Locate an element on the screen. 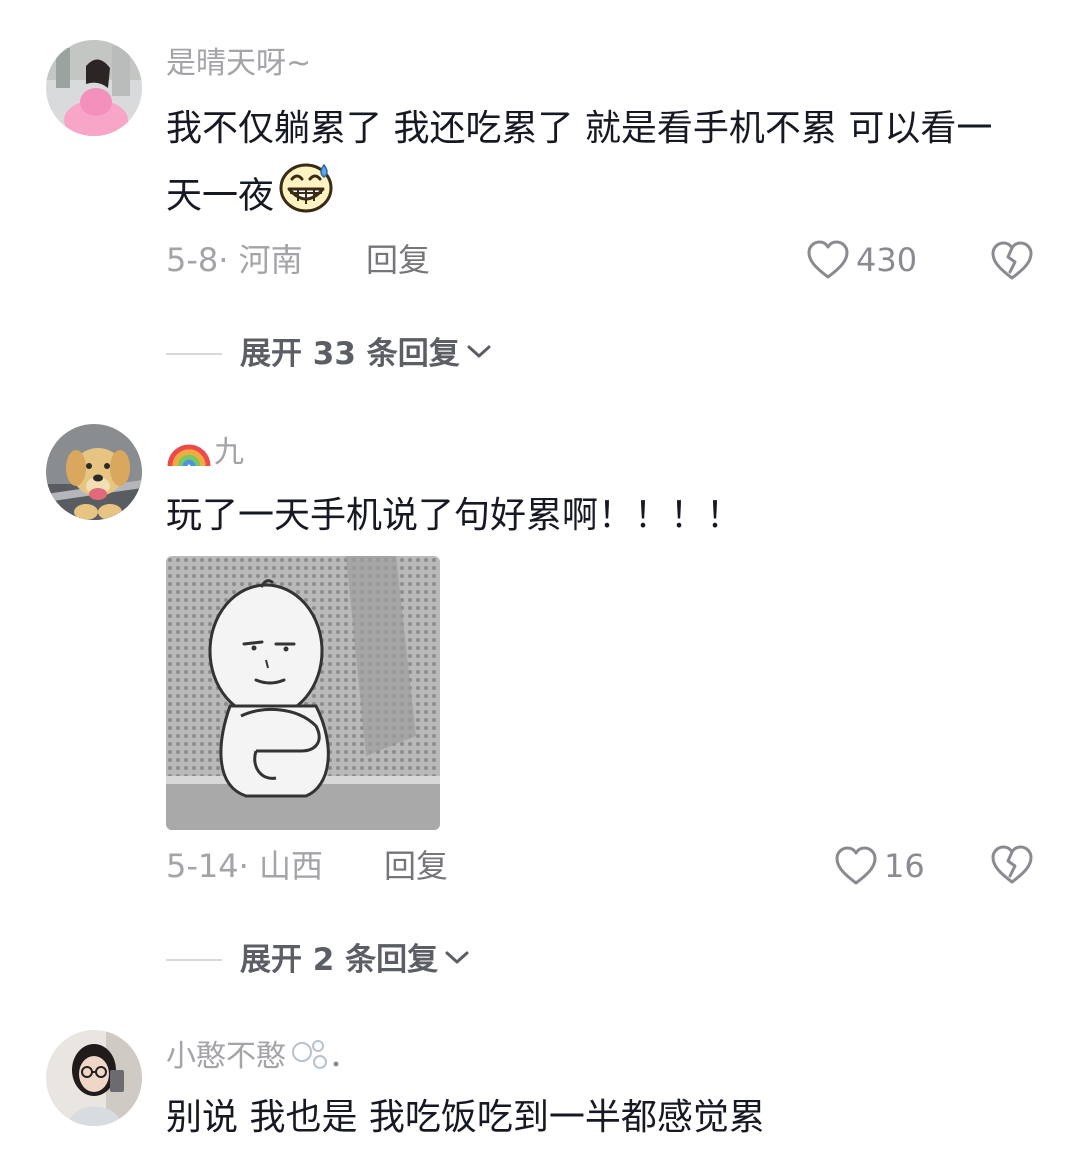 This screenshot has width=1080, height=1155. like-button: 16 is located at coordinates (879, 866).